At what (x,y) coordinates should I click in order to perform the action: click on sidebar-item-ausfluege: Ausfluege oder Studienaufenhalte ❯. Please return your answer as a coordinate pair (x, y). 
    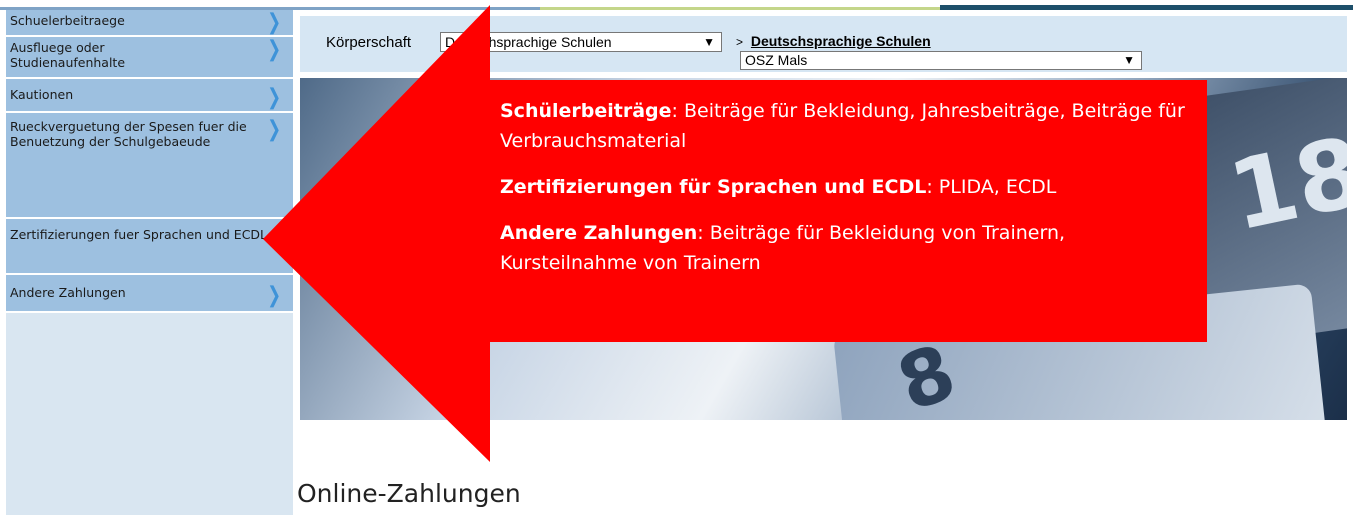
    Looking at the image, I should click on (149, 58).